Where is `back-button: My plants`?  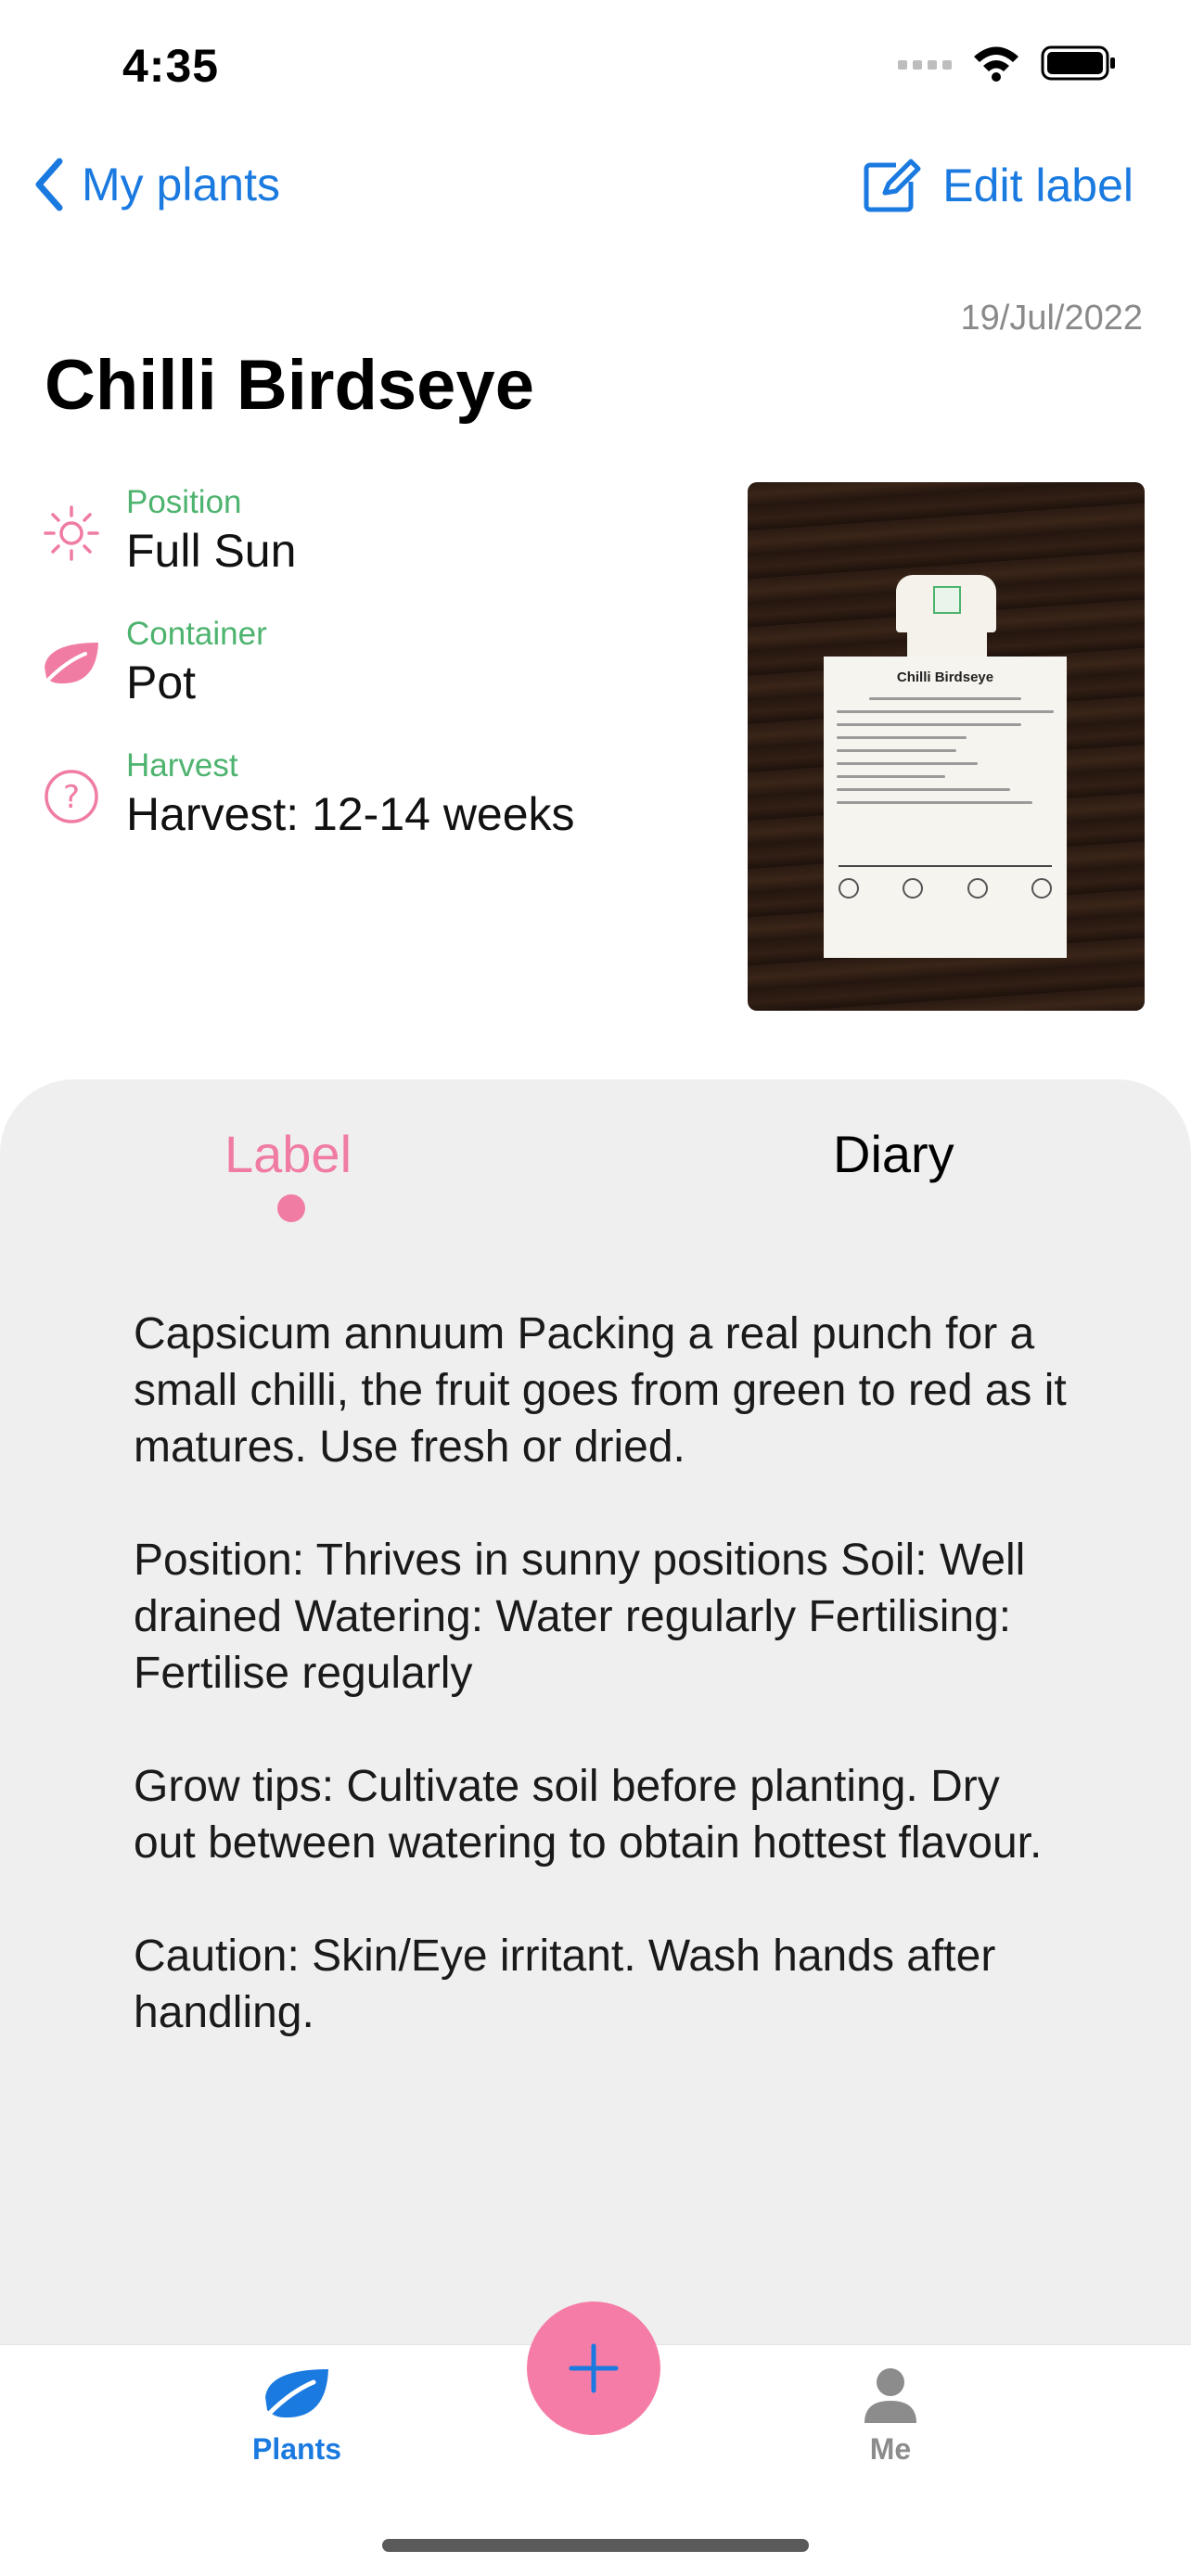
back-button: My plants is located at coordinates (156, 185).